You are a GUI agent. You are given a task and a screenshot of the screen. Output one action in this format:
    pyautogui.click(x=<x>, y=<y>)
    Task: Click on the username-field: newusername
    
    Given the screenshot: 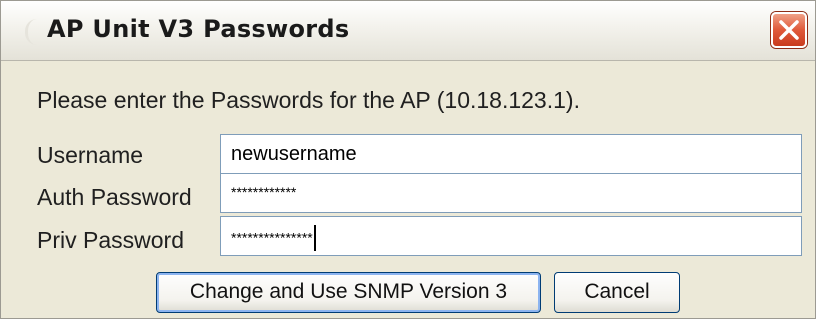 What is the action you would take?
    pyautogui.click(x=511, y=154)
    